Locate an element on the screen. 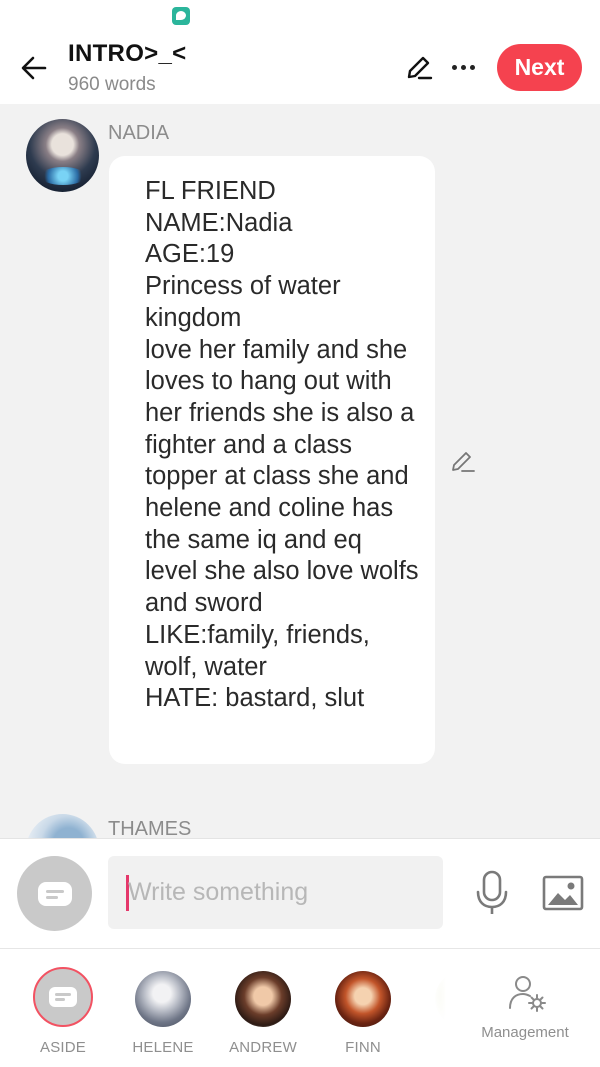  back-button is located at coordinates (34, 68).